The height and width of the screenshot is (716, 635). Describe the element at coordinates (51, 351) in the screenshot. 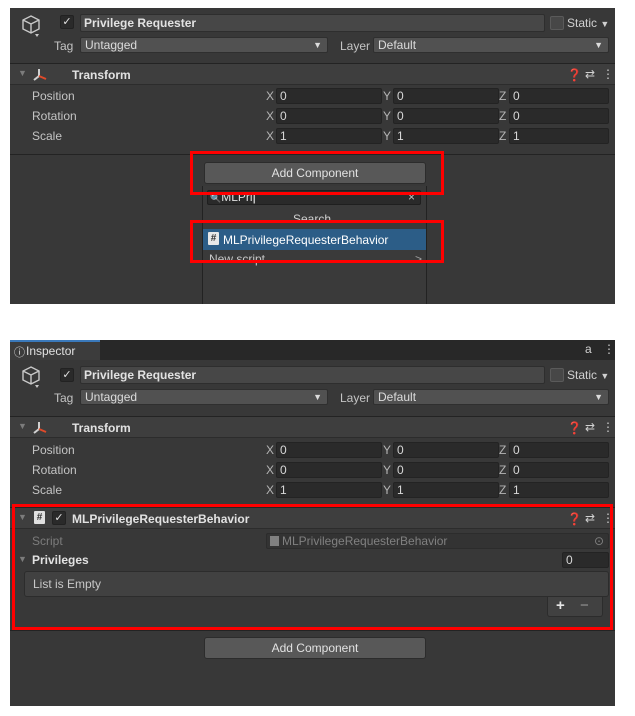

I see `tab-label: Inspector` at that location.